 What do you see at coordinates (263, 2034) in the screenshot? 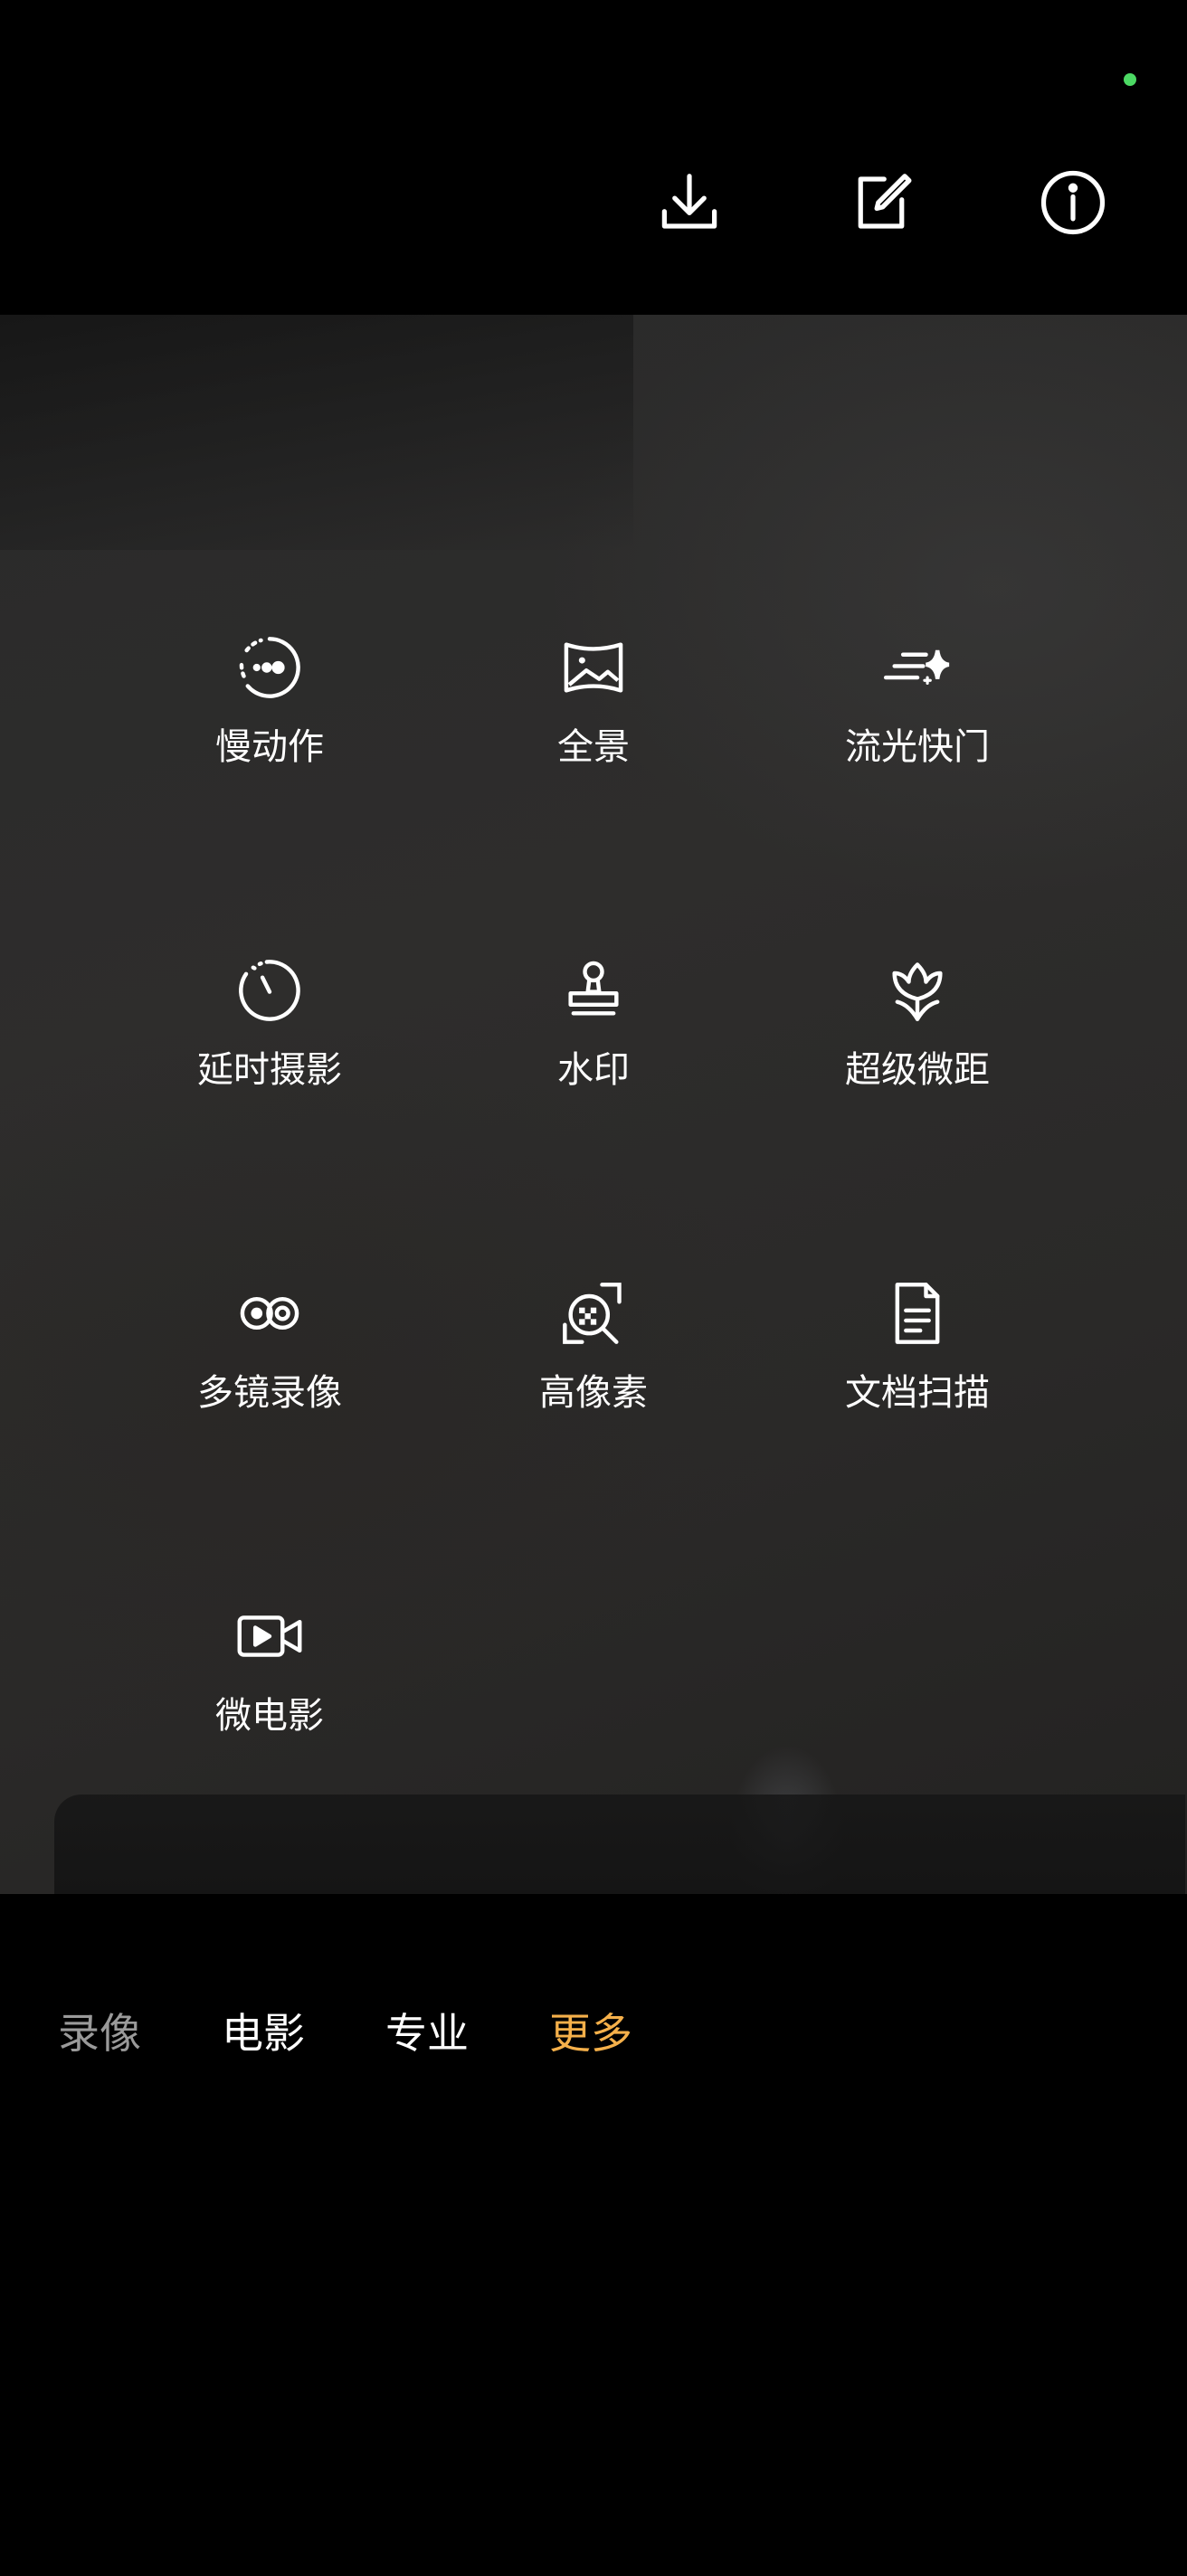
I see `tab-movie: 电影` at bounding box center [263, 2034].